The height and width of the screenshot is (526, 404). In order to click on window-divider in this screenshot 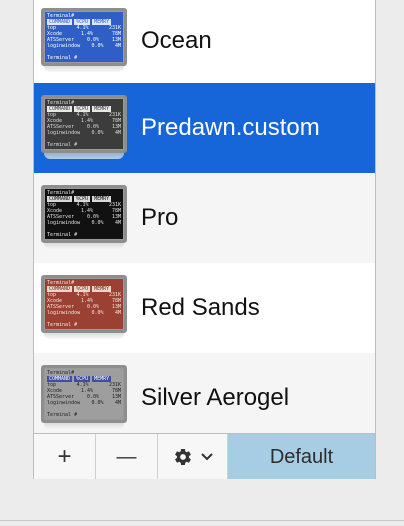, I will do `click(202, 520)`.